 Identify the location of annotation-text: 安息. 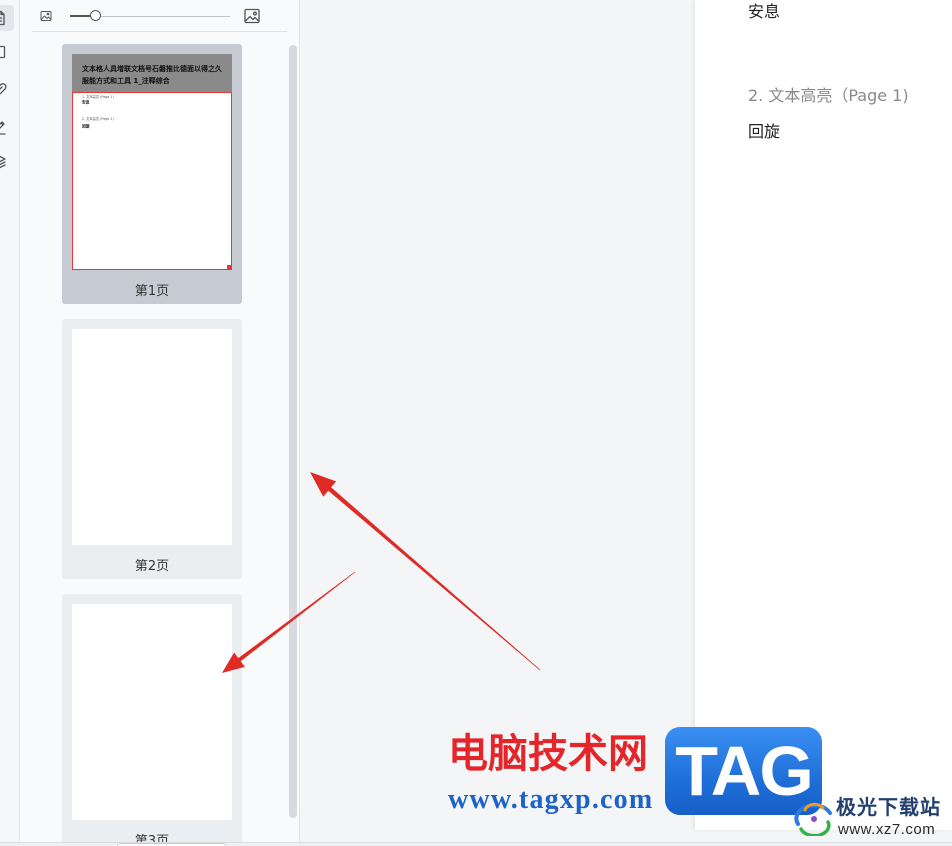
(764, 11).